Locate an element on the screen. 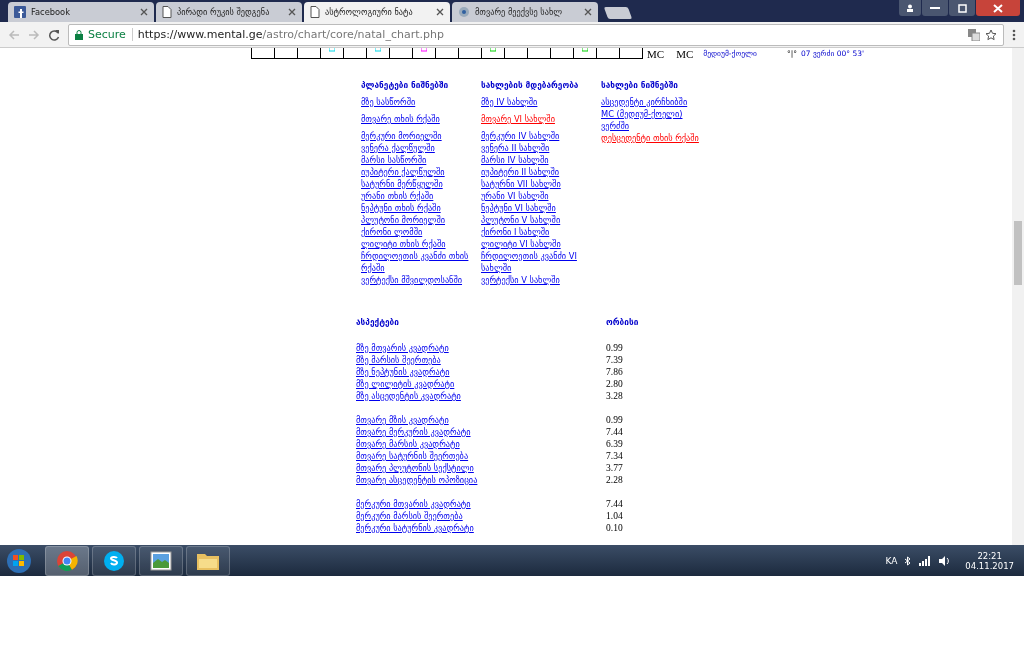 The height and width of the screenshot is (666, 1024). orb-value: 3.28 is located at coordinates (615, 396).